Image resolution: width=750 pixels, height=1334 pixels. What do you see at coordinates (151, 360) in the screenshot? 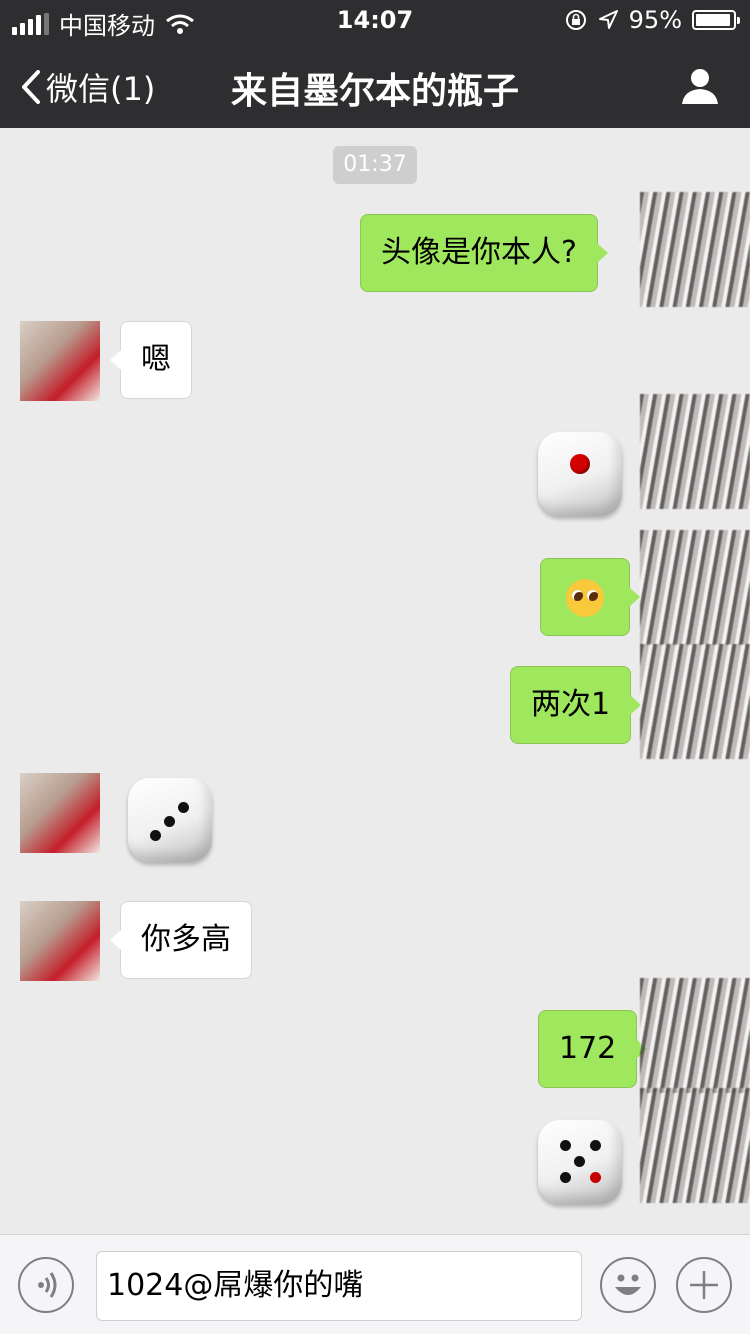
I see `message-bubble-received: 嗯` at bounding box center [151, 360].